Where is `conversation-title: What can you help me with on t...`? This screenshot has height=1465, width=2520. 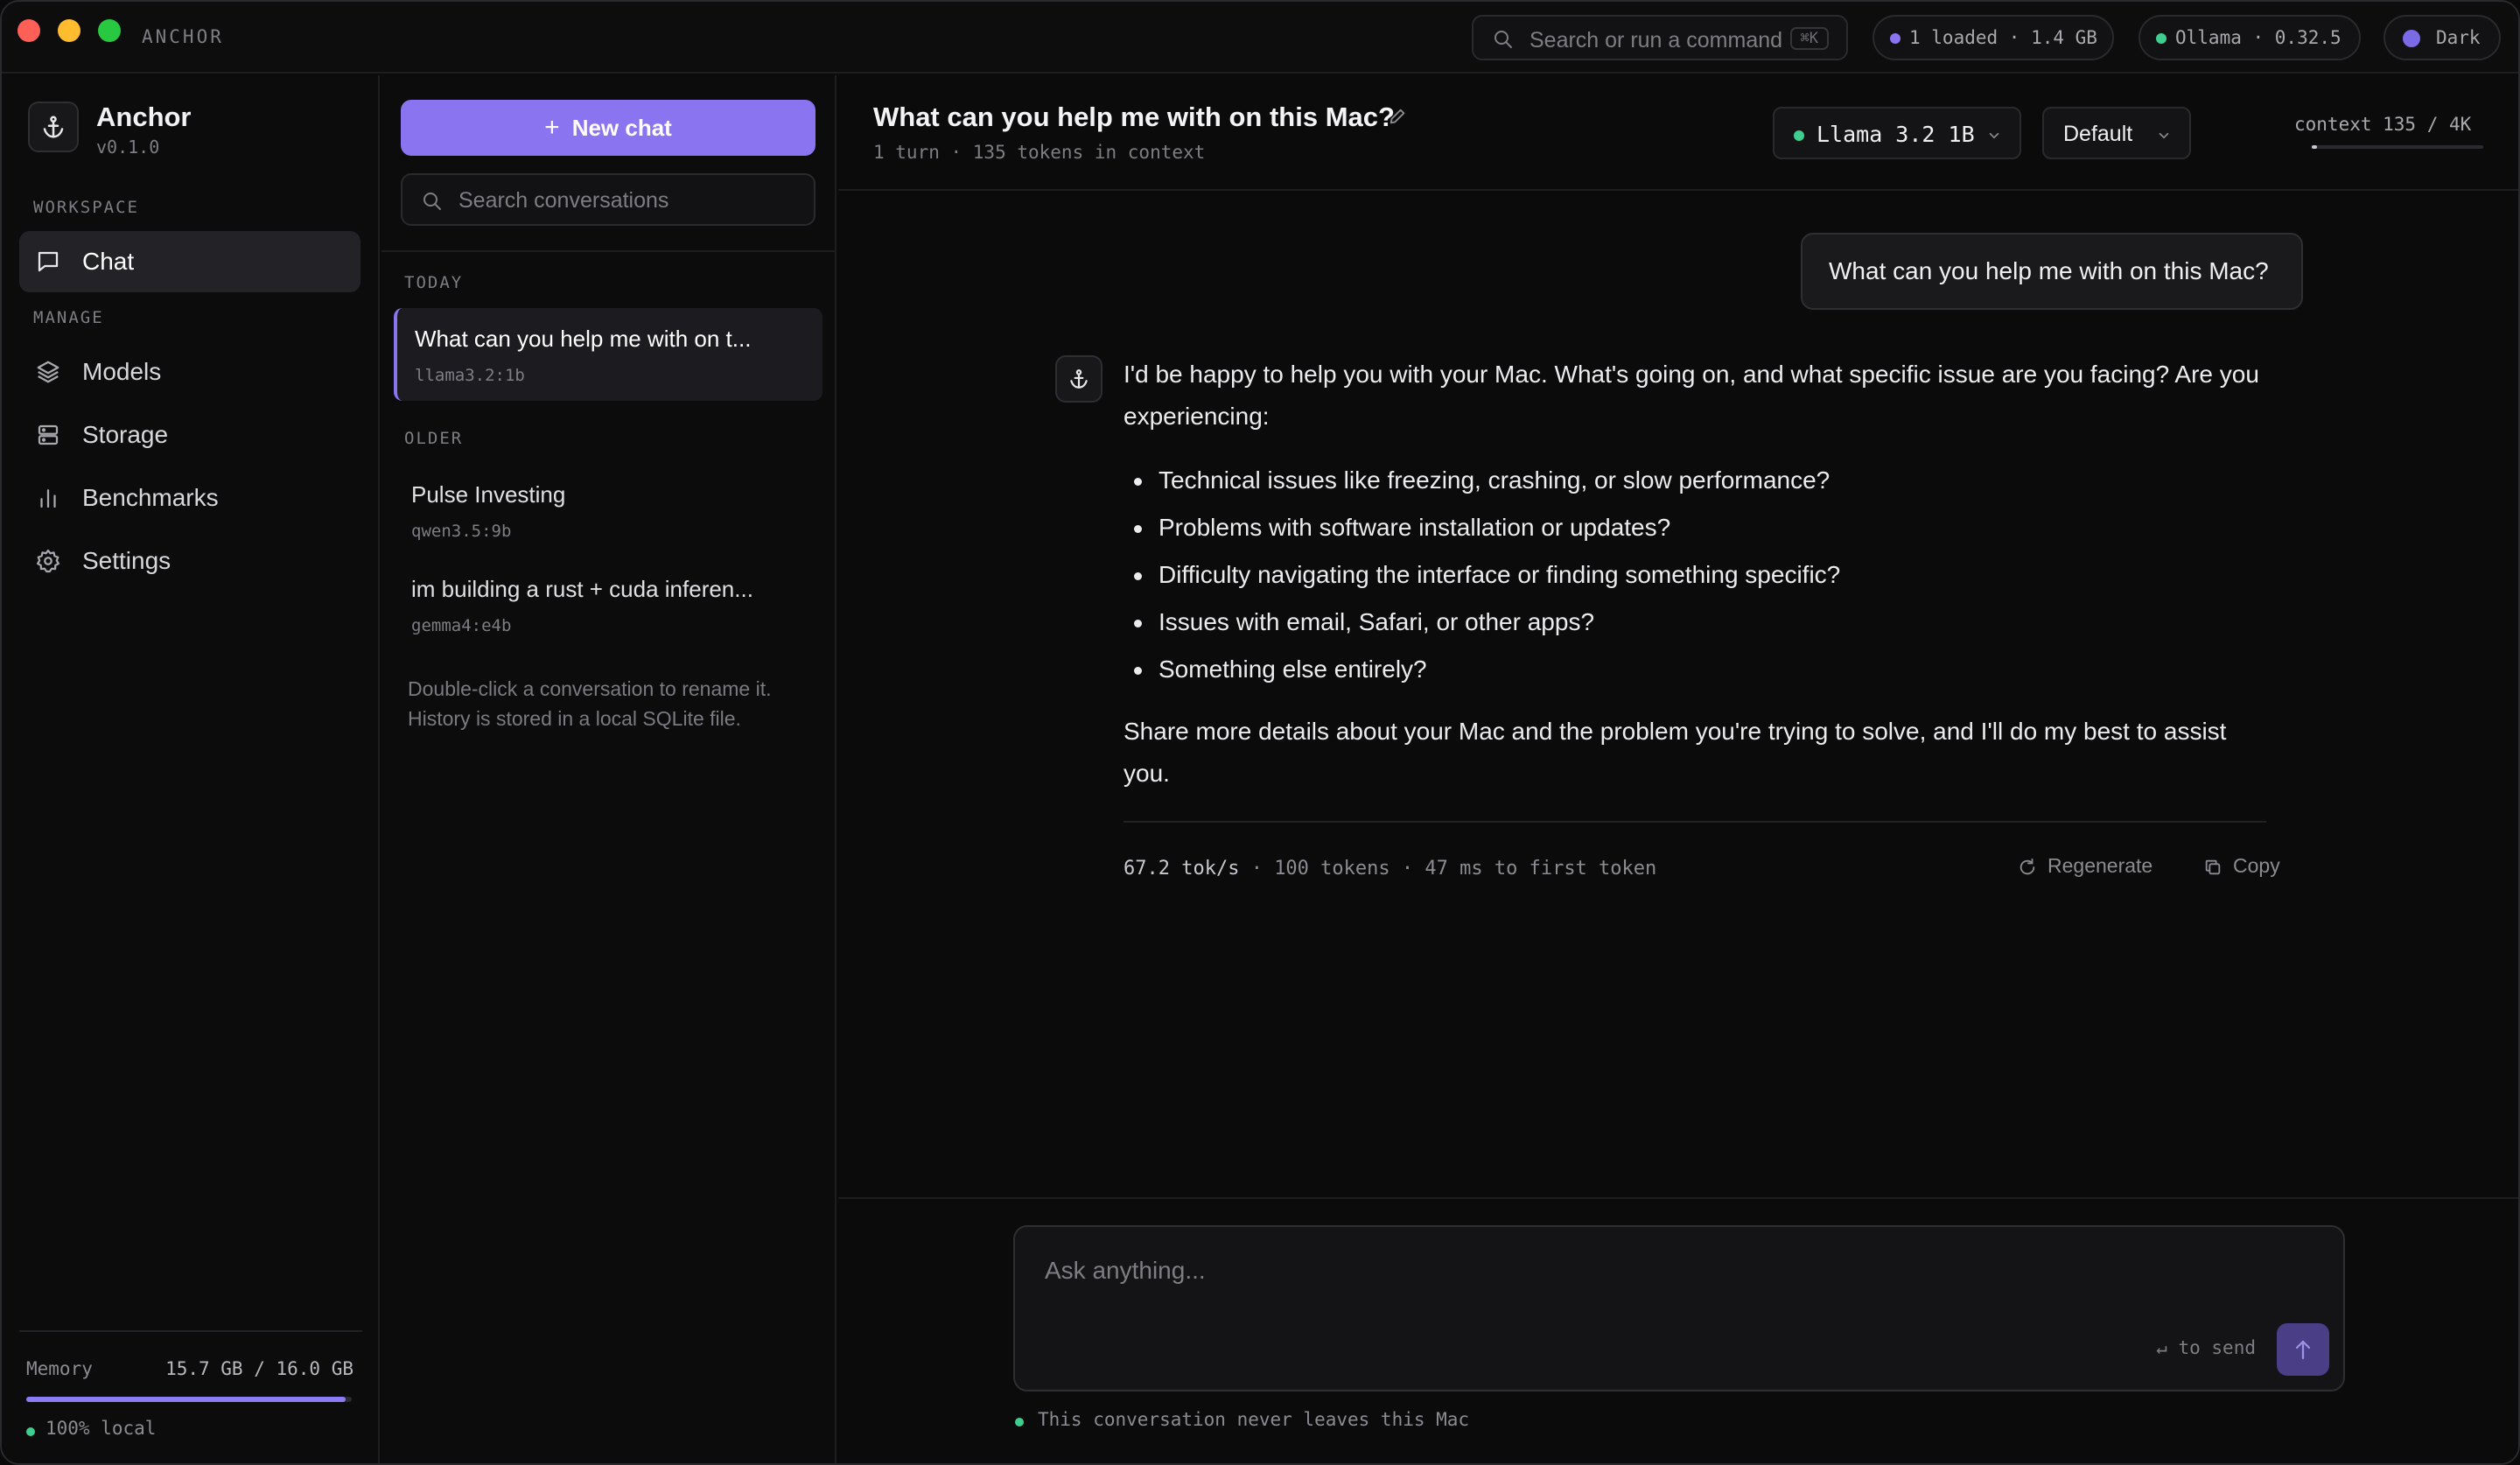 conversation-title: What can you help me with on t... is located at coordinates (583, 339).